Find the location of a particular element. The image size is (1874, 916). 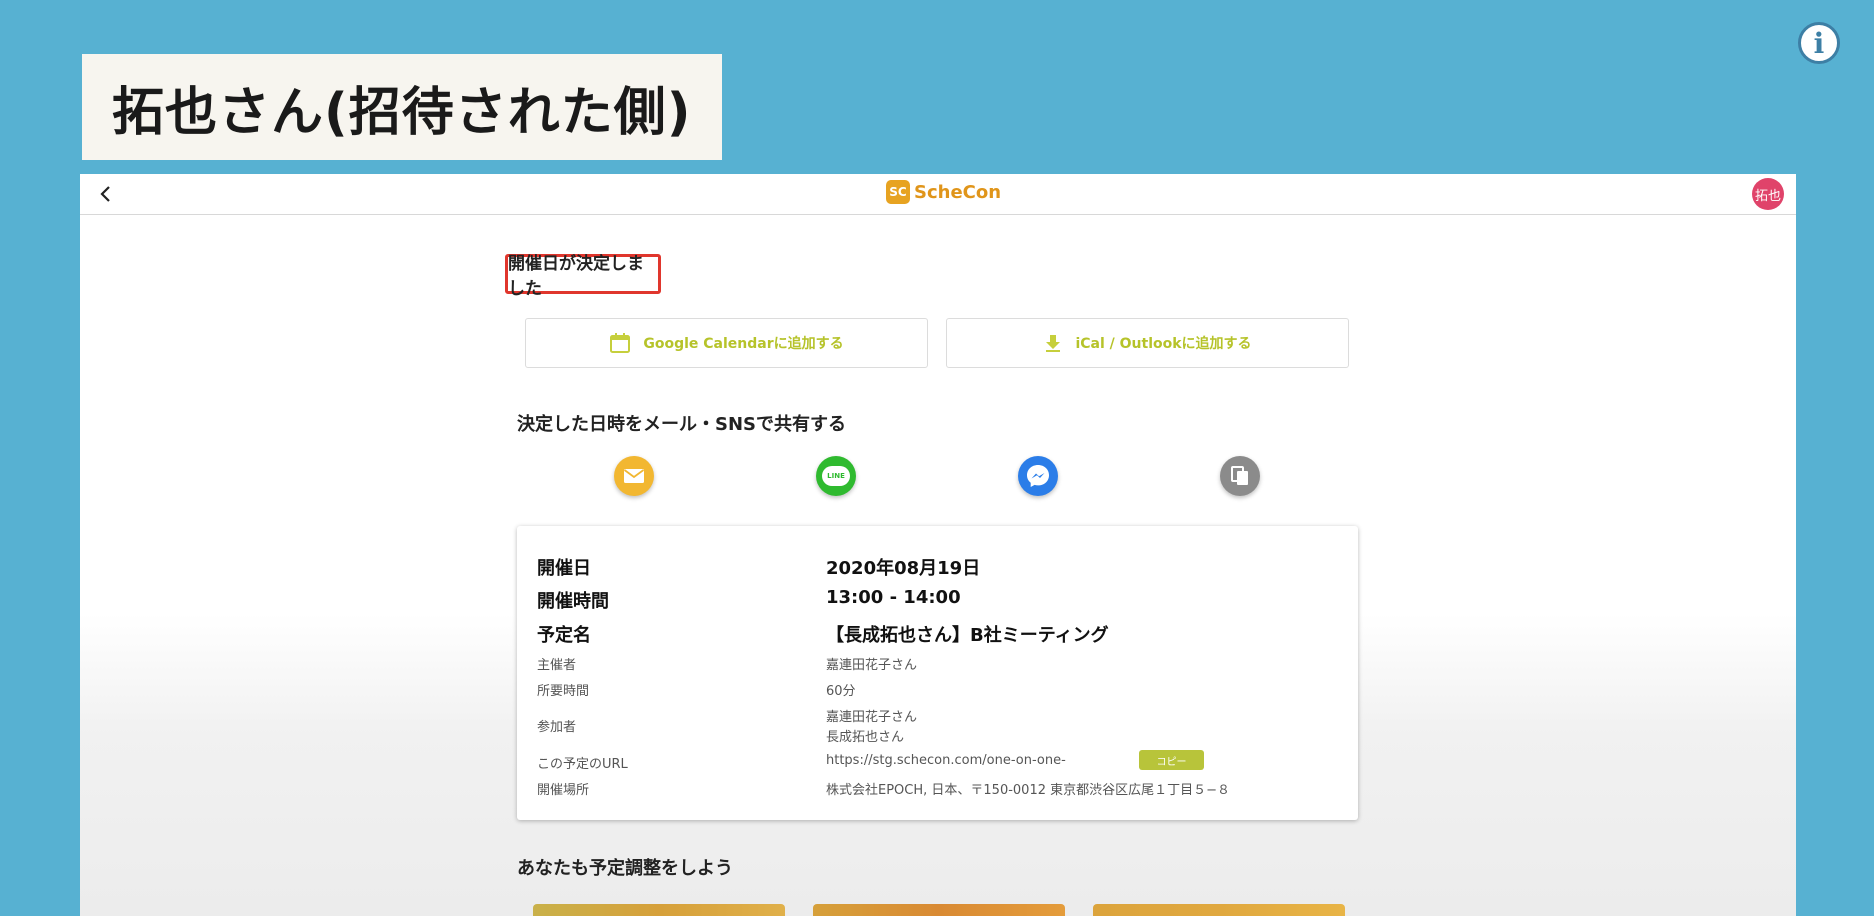

participants-label: 参加者 is located at coordinates (557, 727).